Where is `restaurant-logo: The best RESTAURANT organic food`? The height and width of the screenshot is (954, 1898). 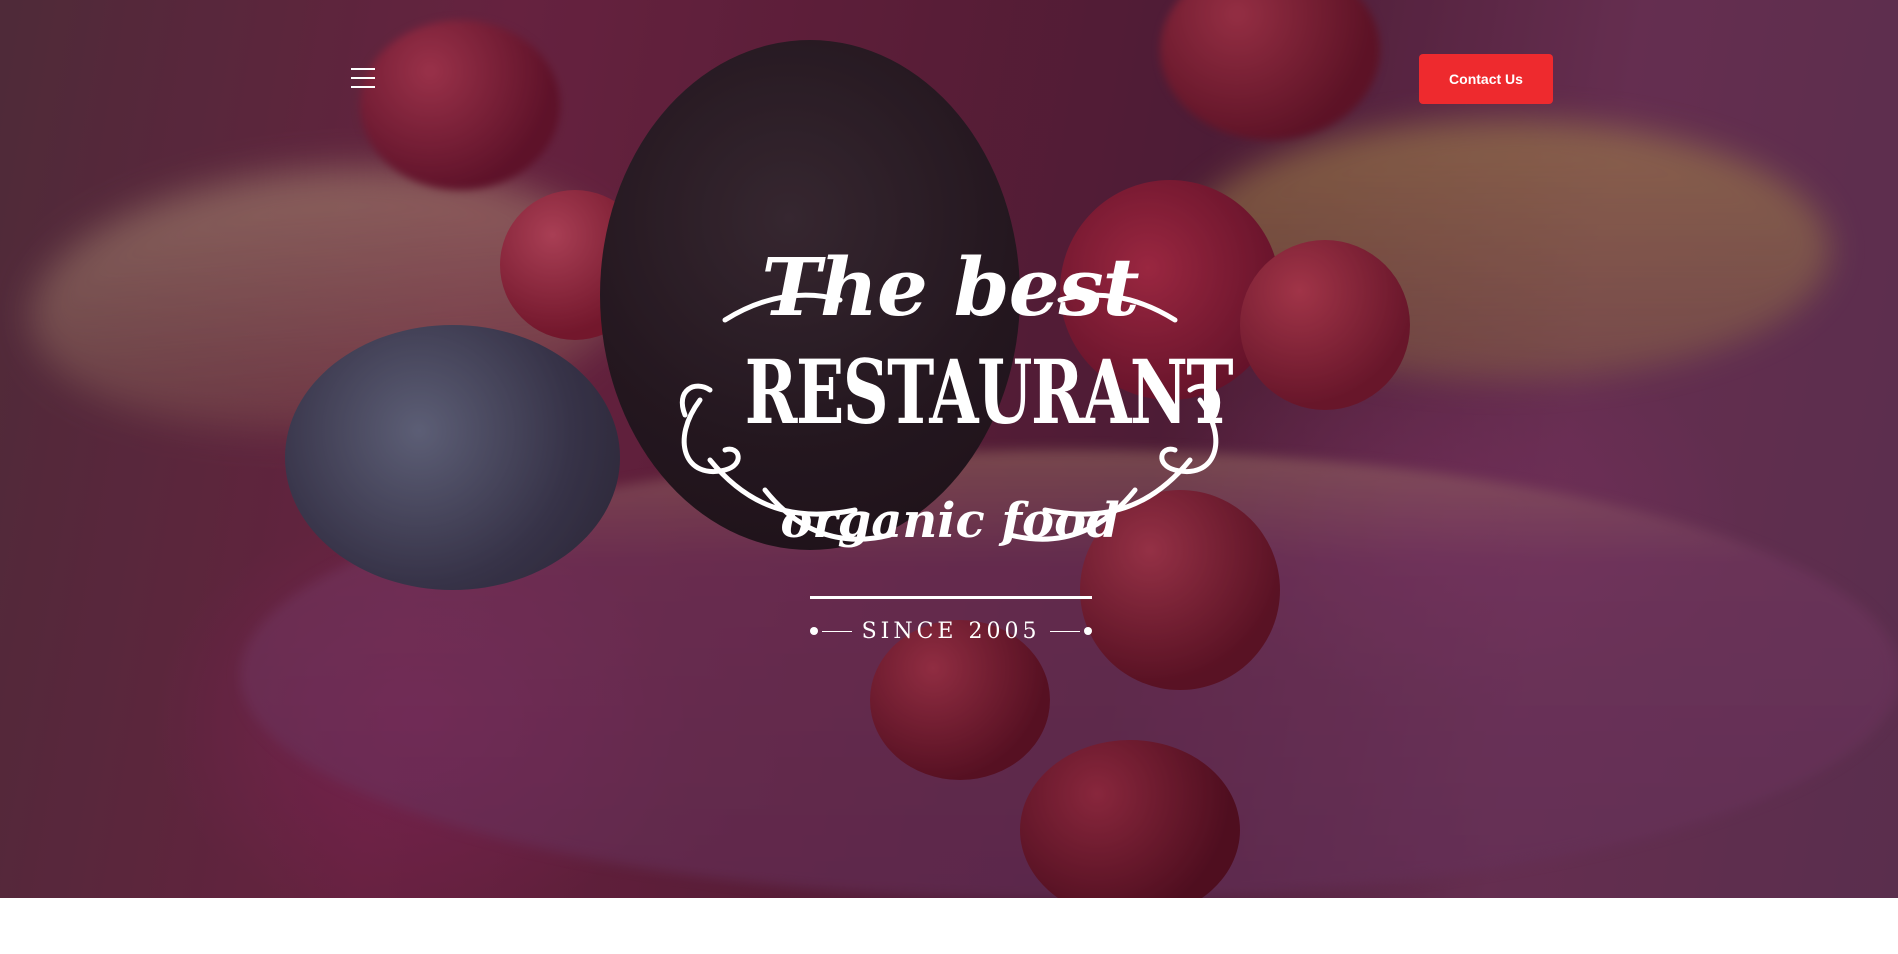
restaurant-logo: The best RESTAURANT organic food is located at coordinates (950, 410).